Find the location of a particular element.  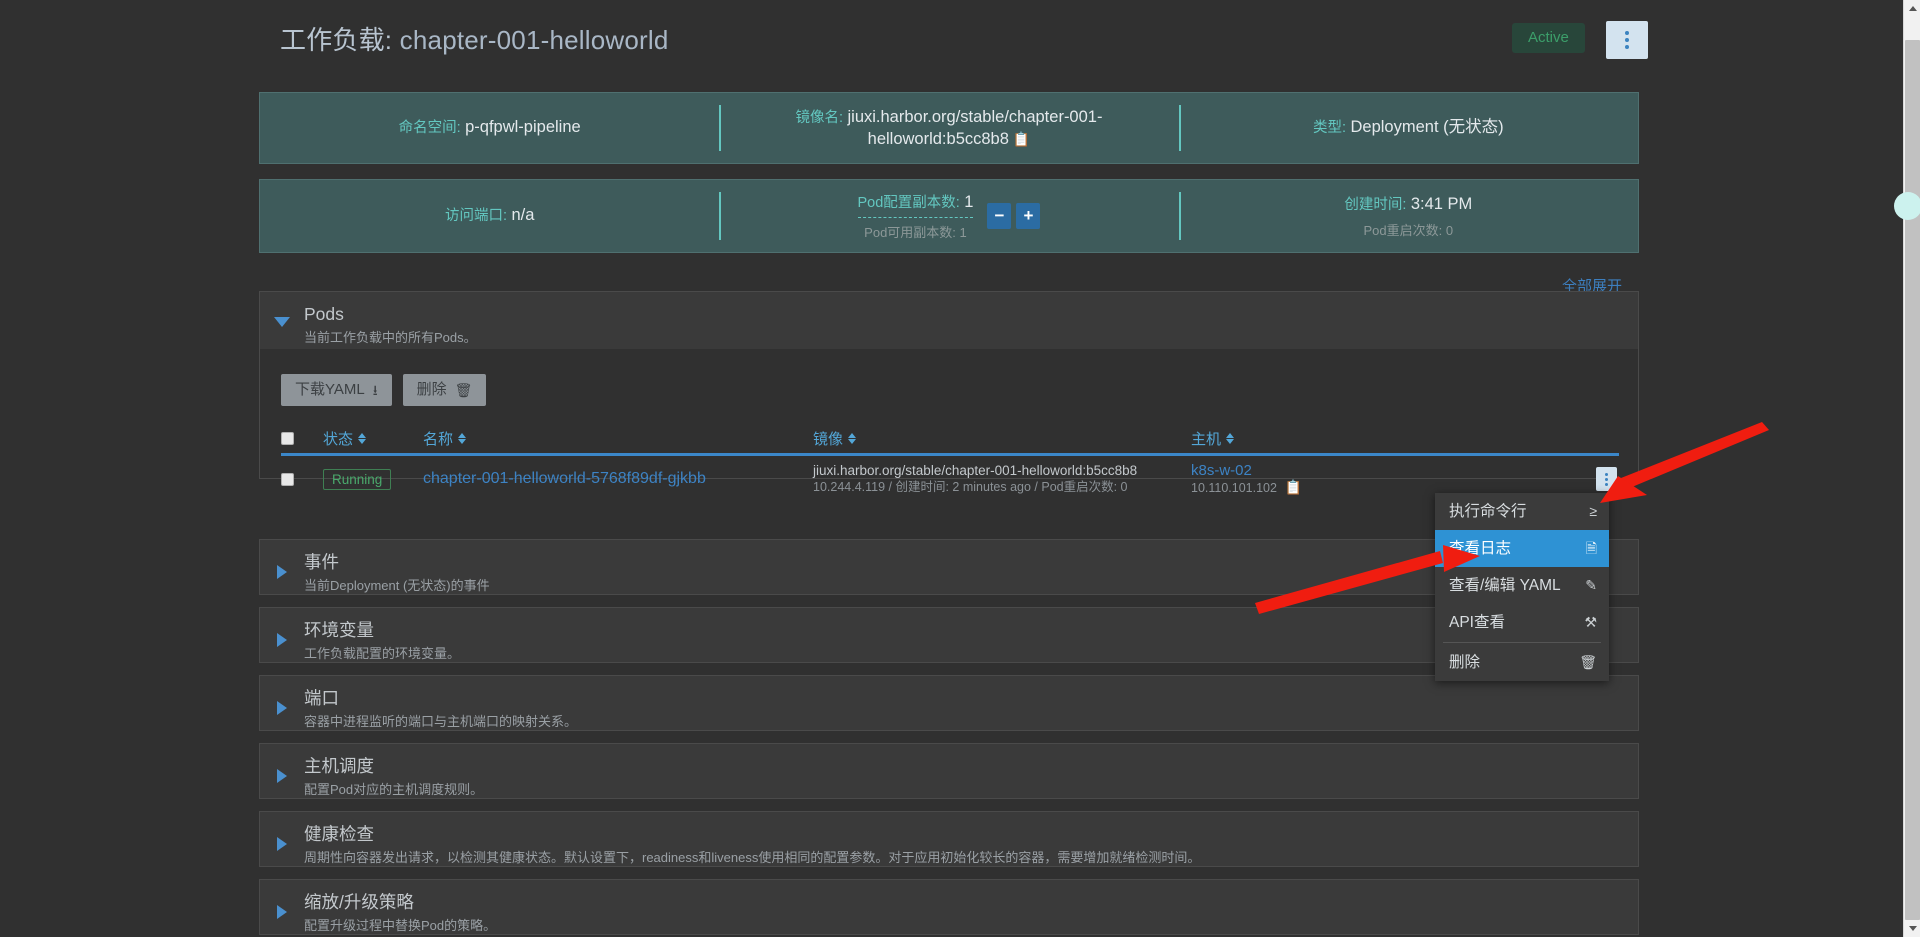

select-all-checkbox is located at coordinates (287, 438).